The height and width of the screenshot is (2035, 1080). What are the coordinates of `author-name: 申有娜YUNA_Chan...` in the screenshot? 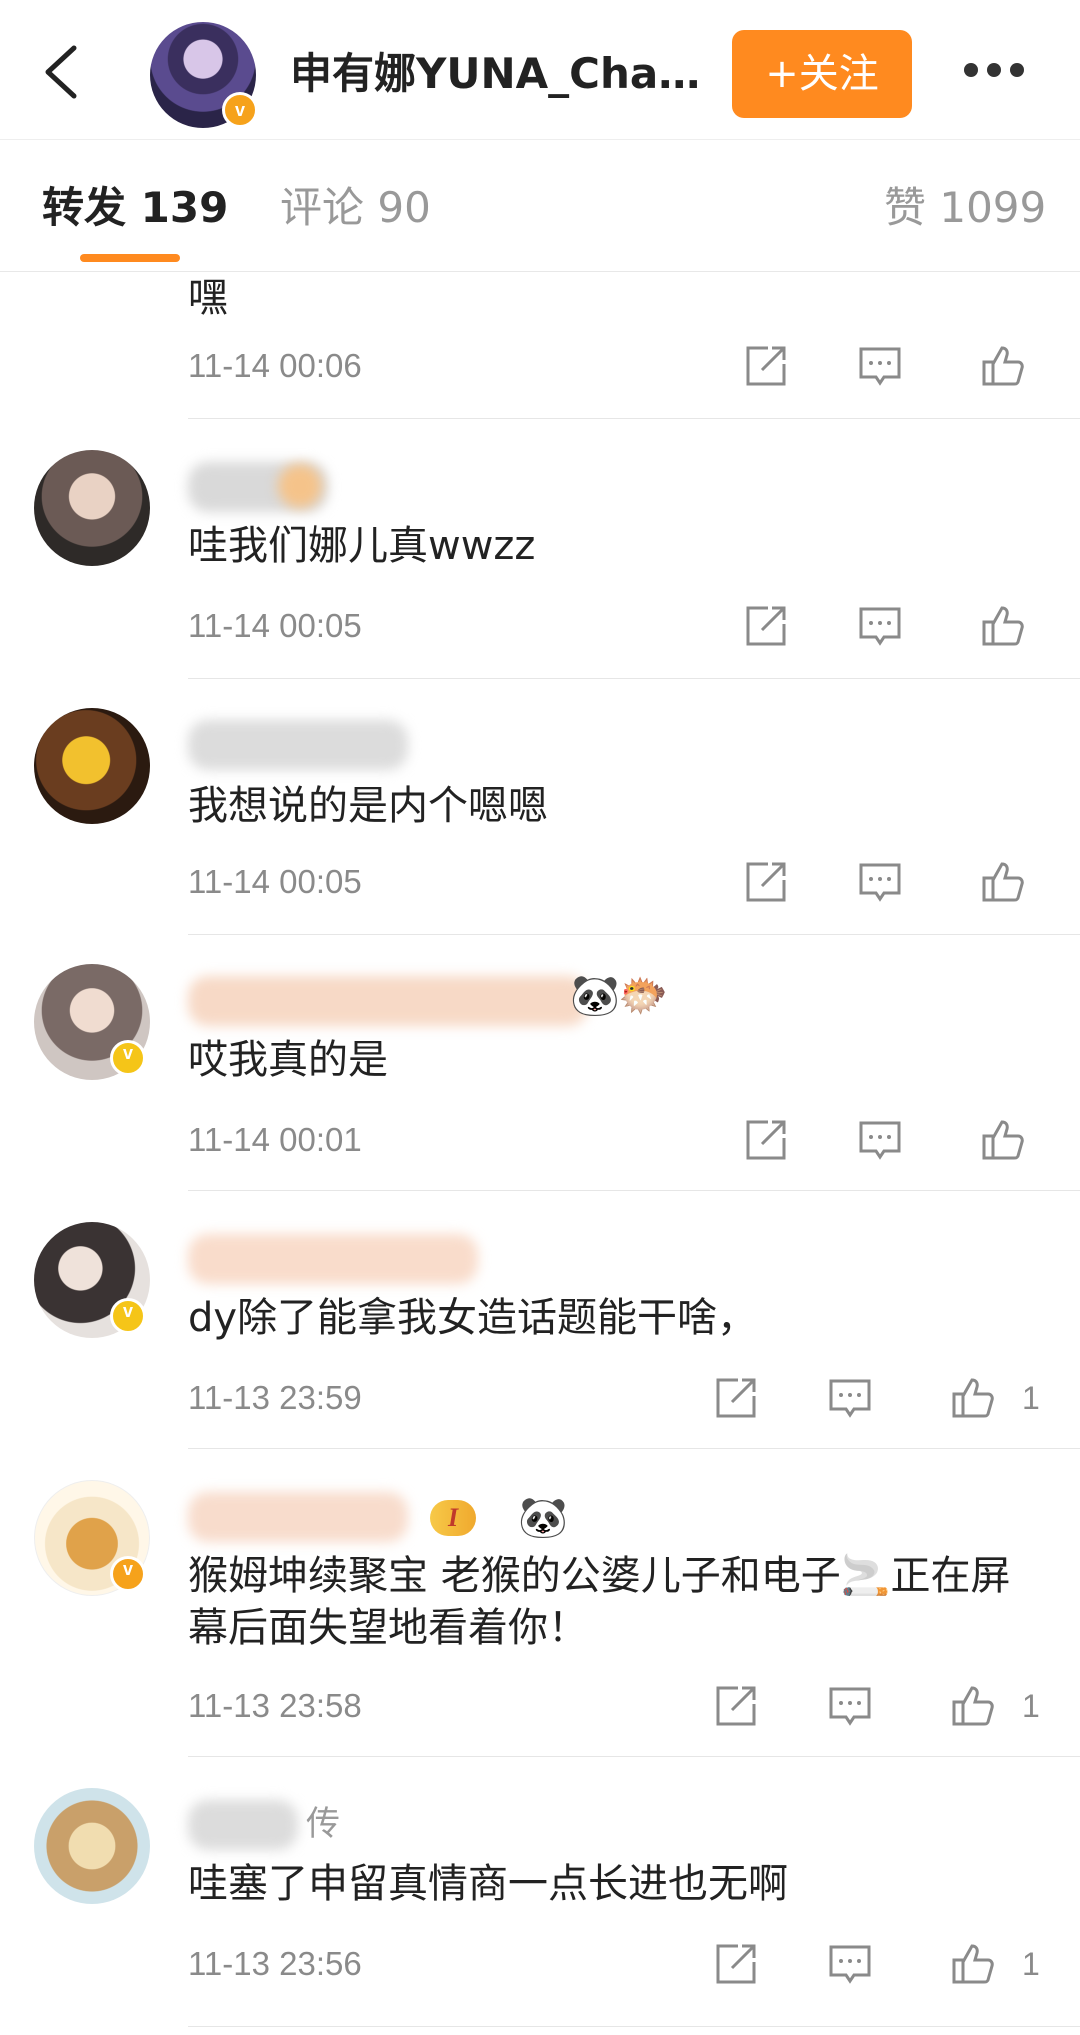 It's located at (500, 74).